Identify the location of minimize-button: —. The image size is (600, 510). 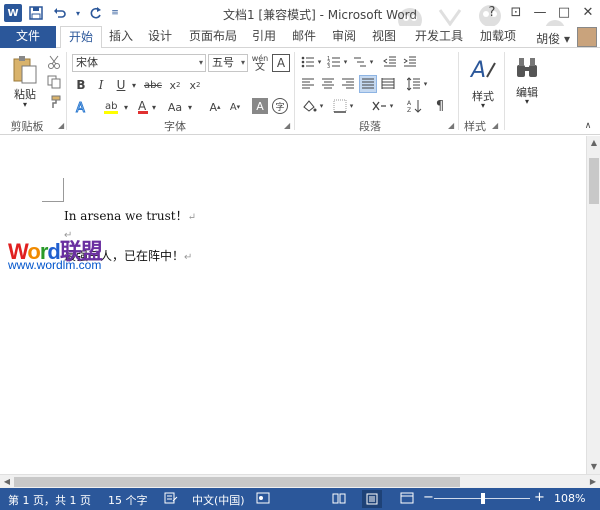
(540, 12).